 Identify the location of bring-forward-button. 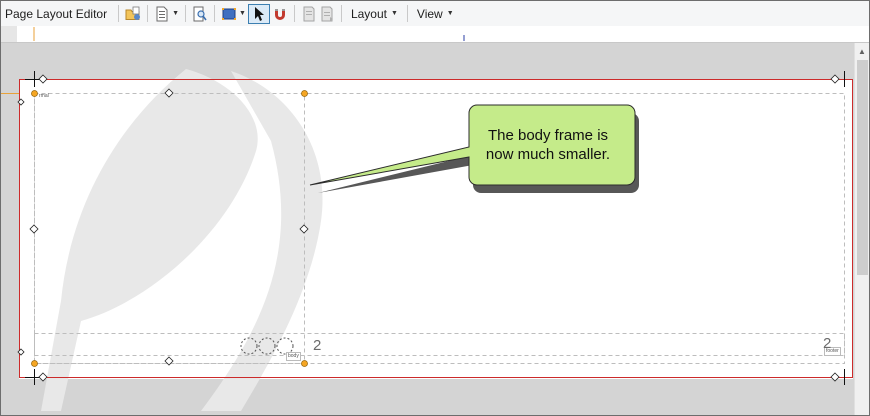
(309, 14).